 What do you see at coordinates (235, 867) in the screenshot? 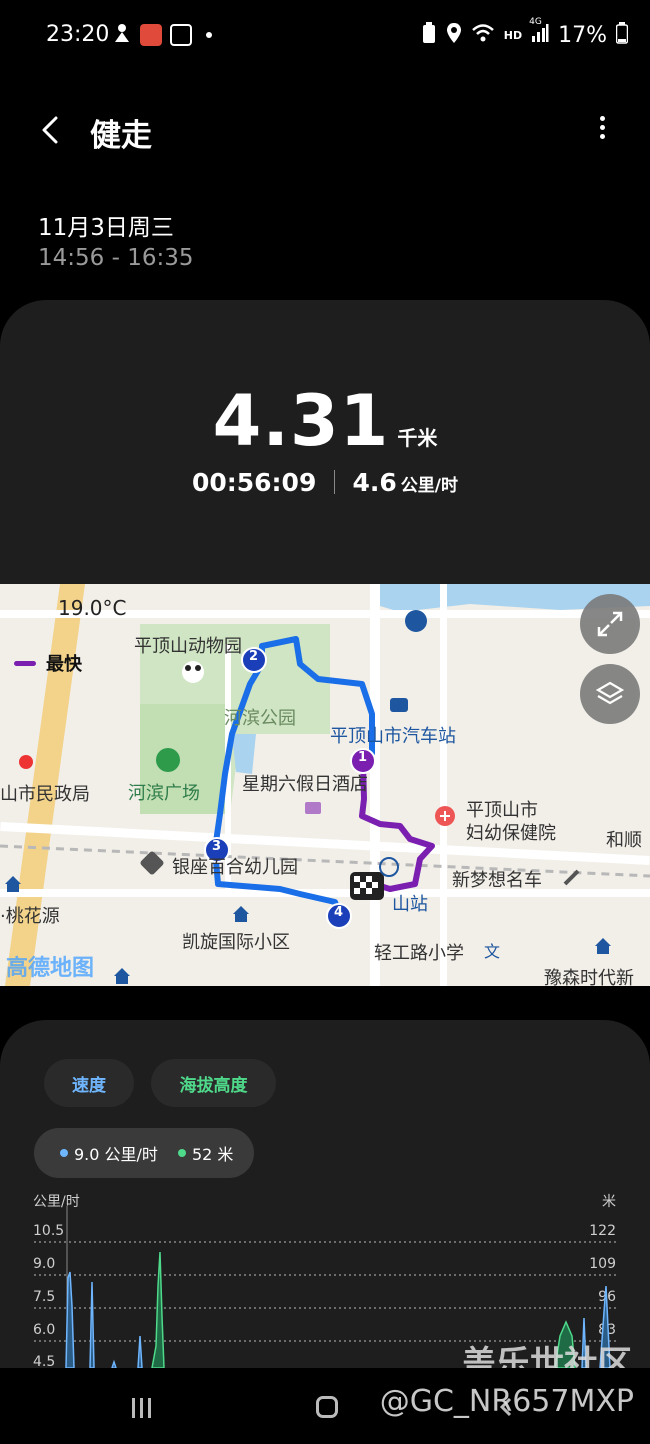
I see `map-label-kindergarten: 银座百合幼儿园` at bounding box center [235, 867].